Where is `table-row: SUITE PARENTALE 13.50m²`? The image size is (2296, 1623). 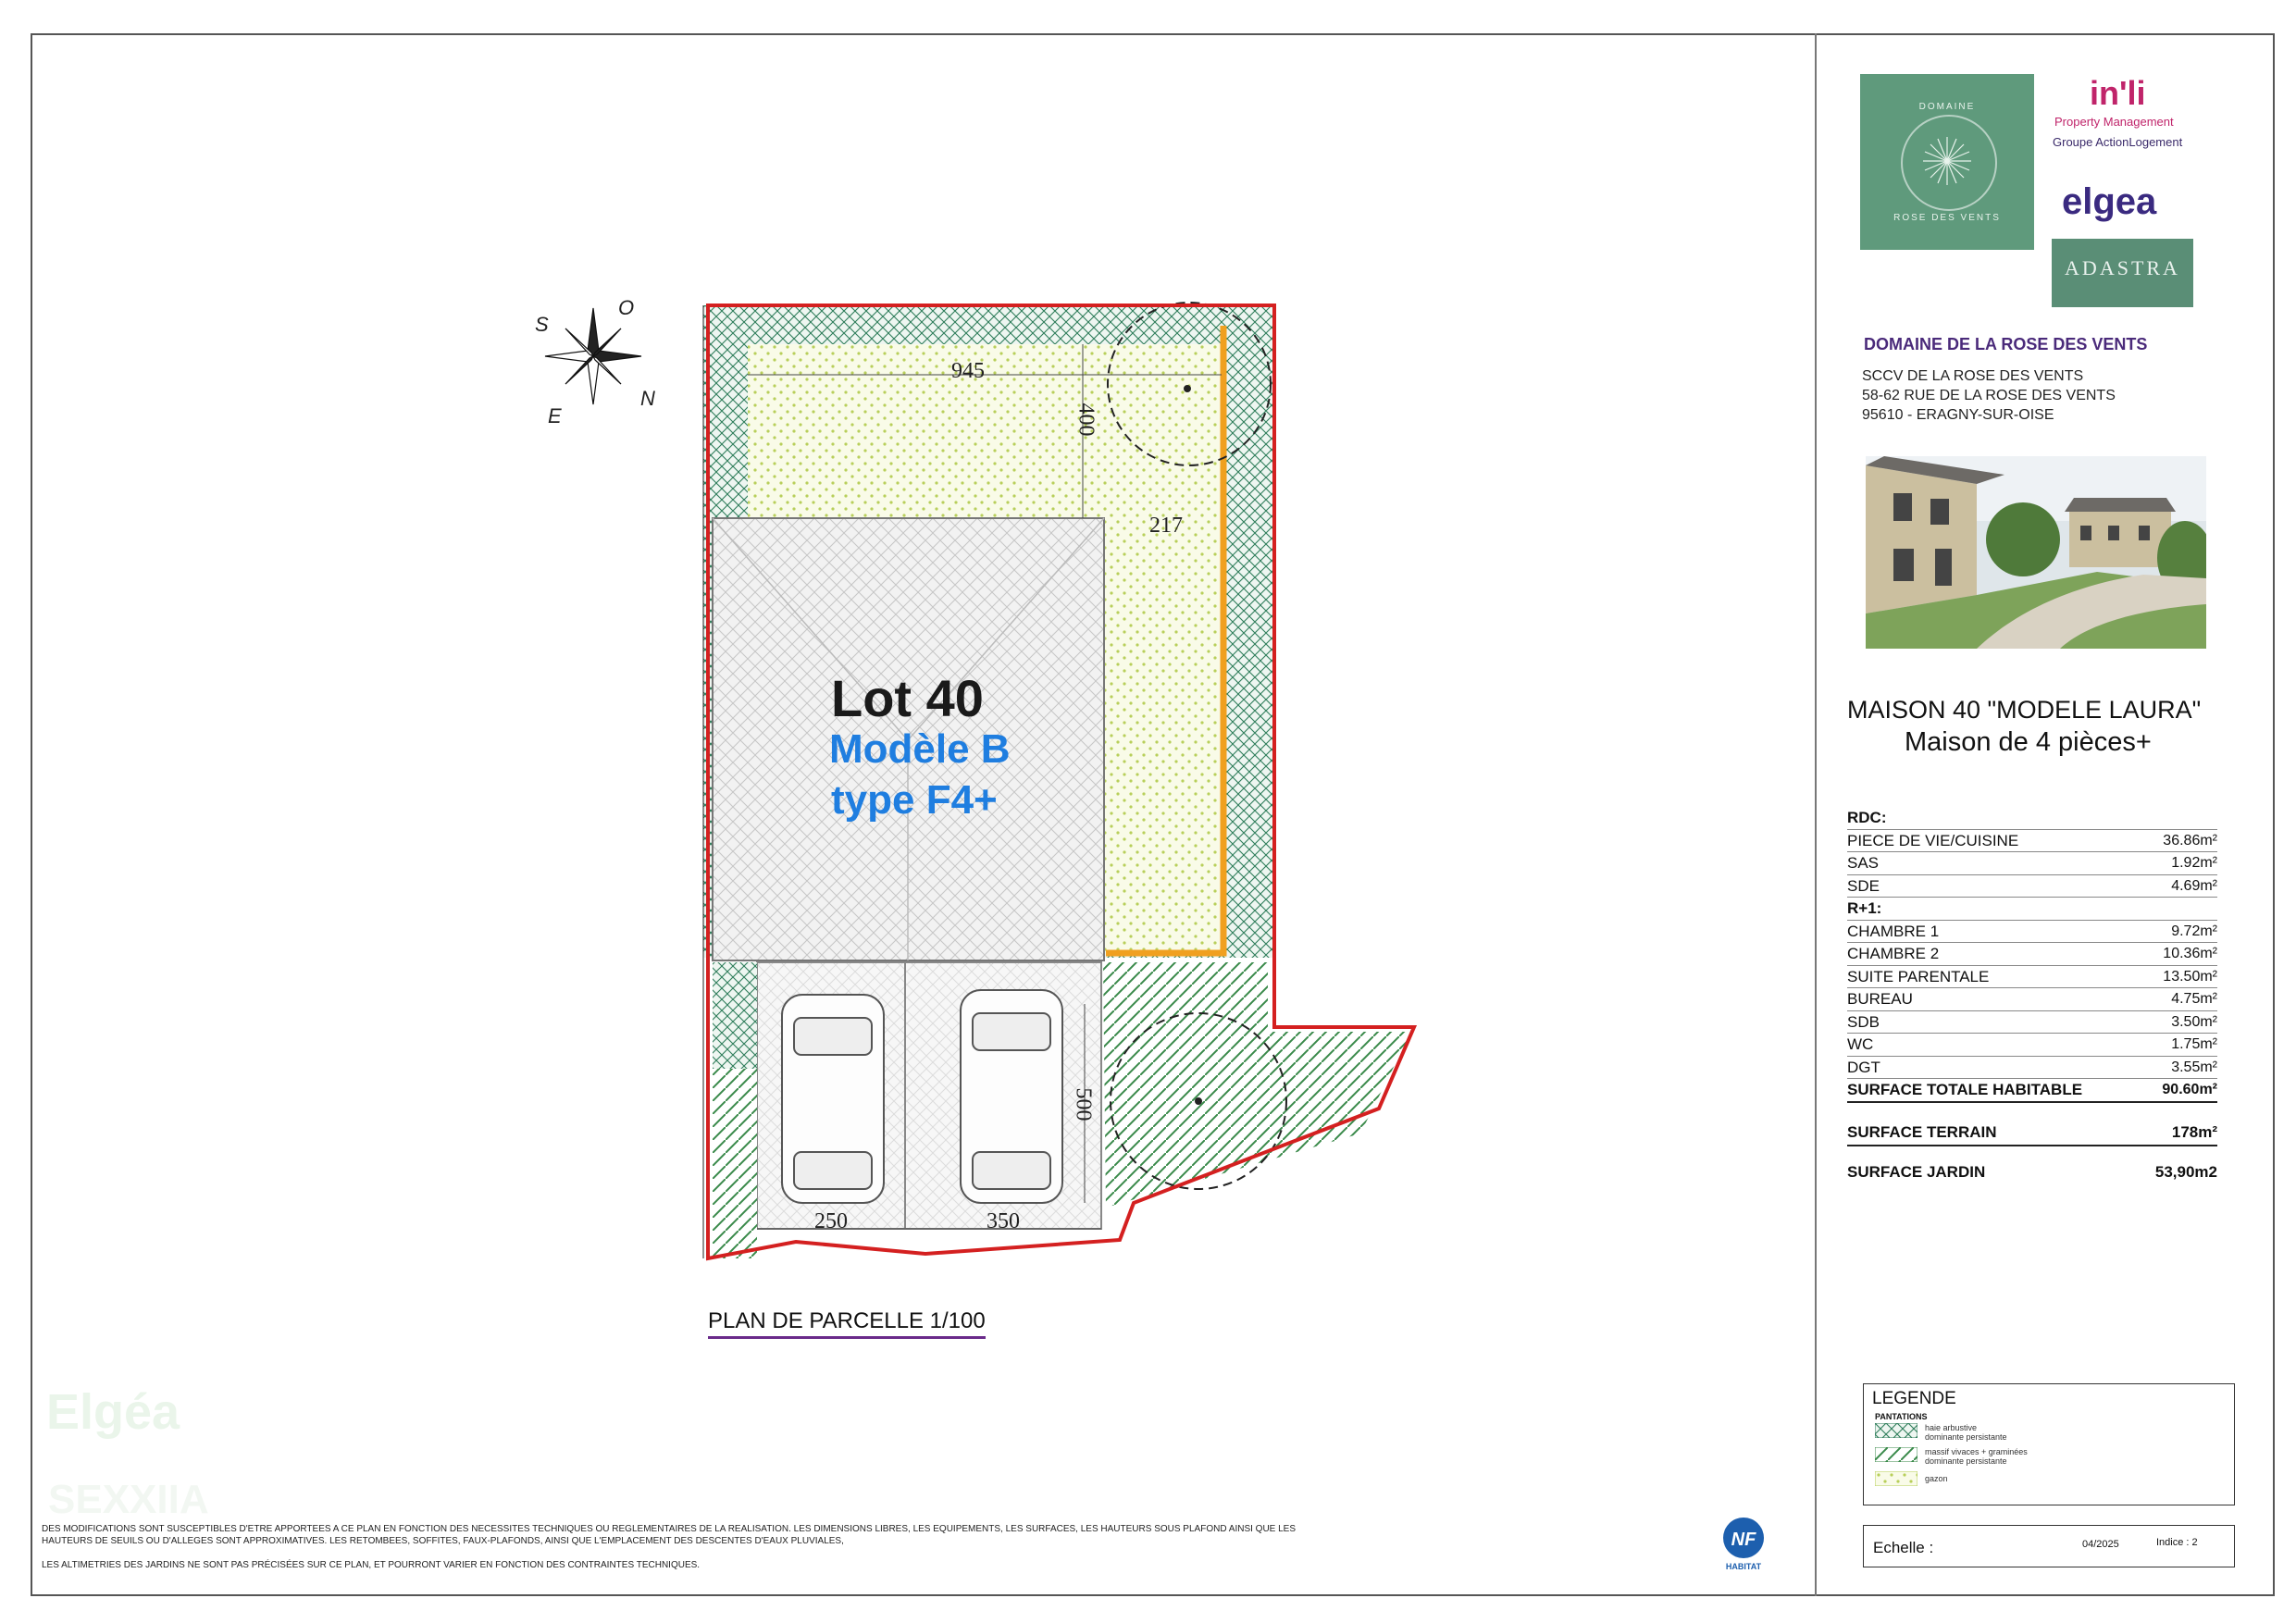 table-row: SUITE PARENTALE 13.50m² is located at coordinates (2032, 977).